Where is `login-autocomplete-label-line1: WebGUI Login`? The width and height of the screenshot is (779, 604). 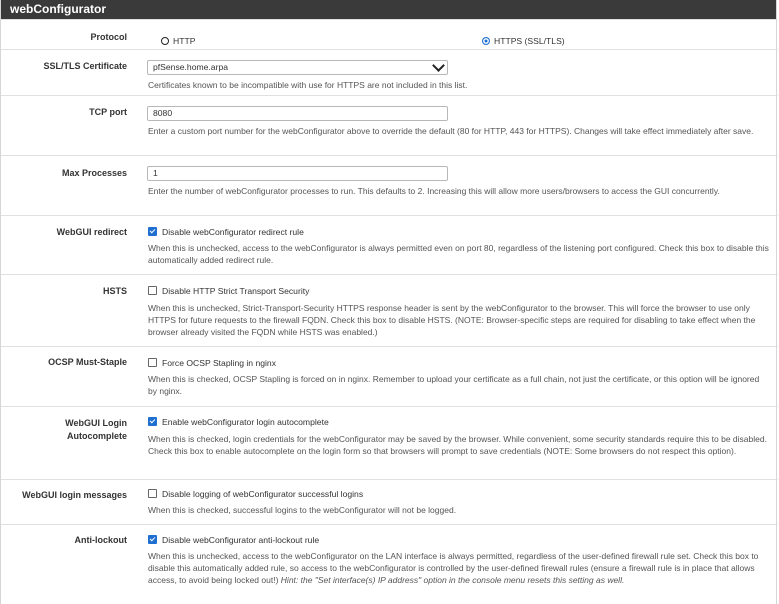 login-autocomplete-label-line1: WebGUI Login is located at coordinates (96, 423).